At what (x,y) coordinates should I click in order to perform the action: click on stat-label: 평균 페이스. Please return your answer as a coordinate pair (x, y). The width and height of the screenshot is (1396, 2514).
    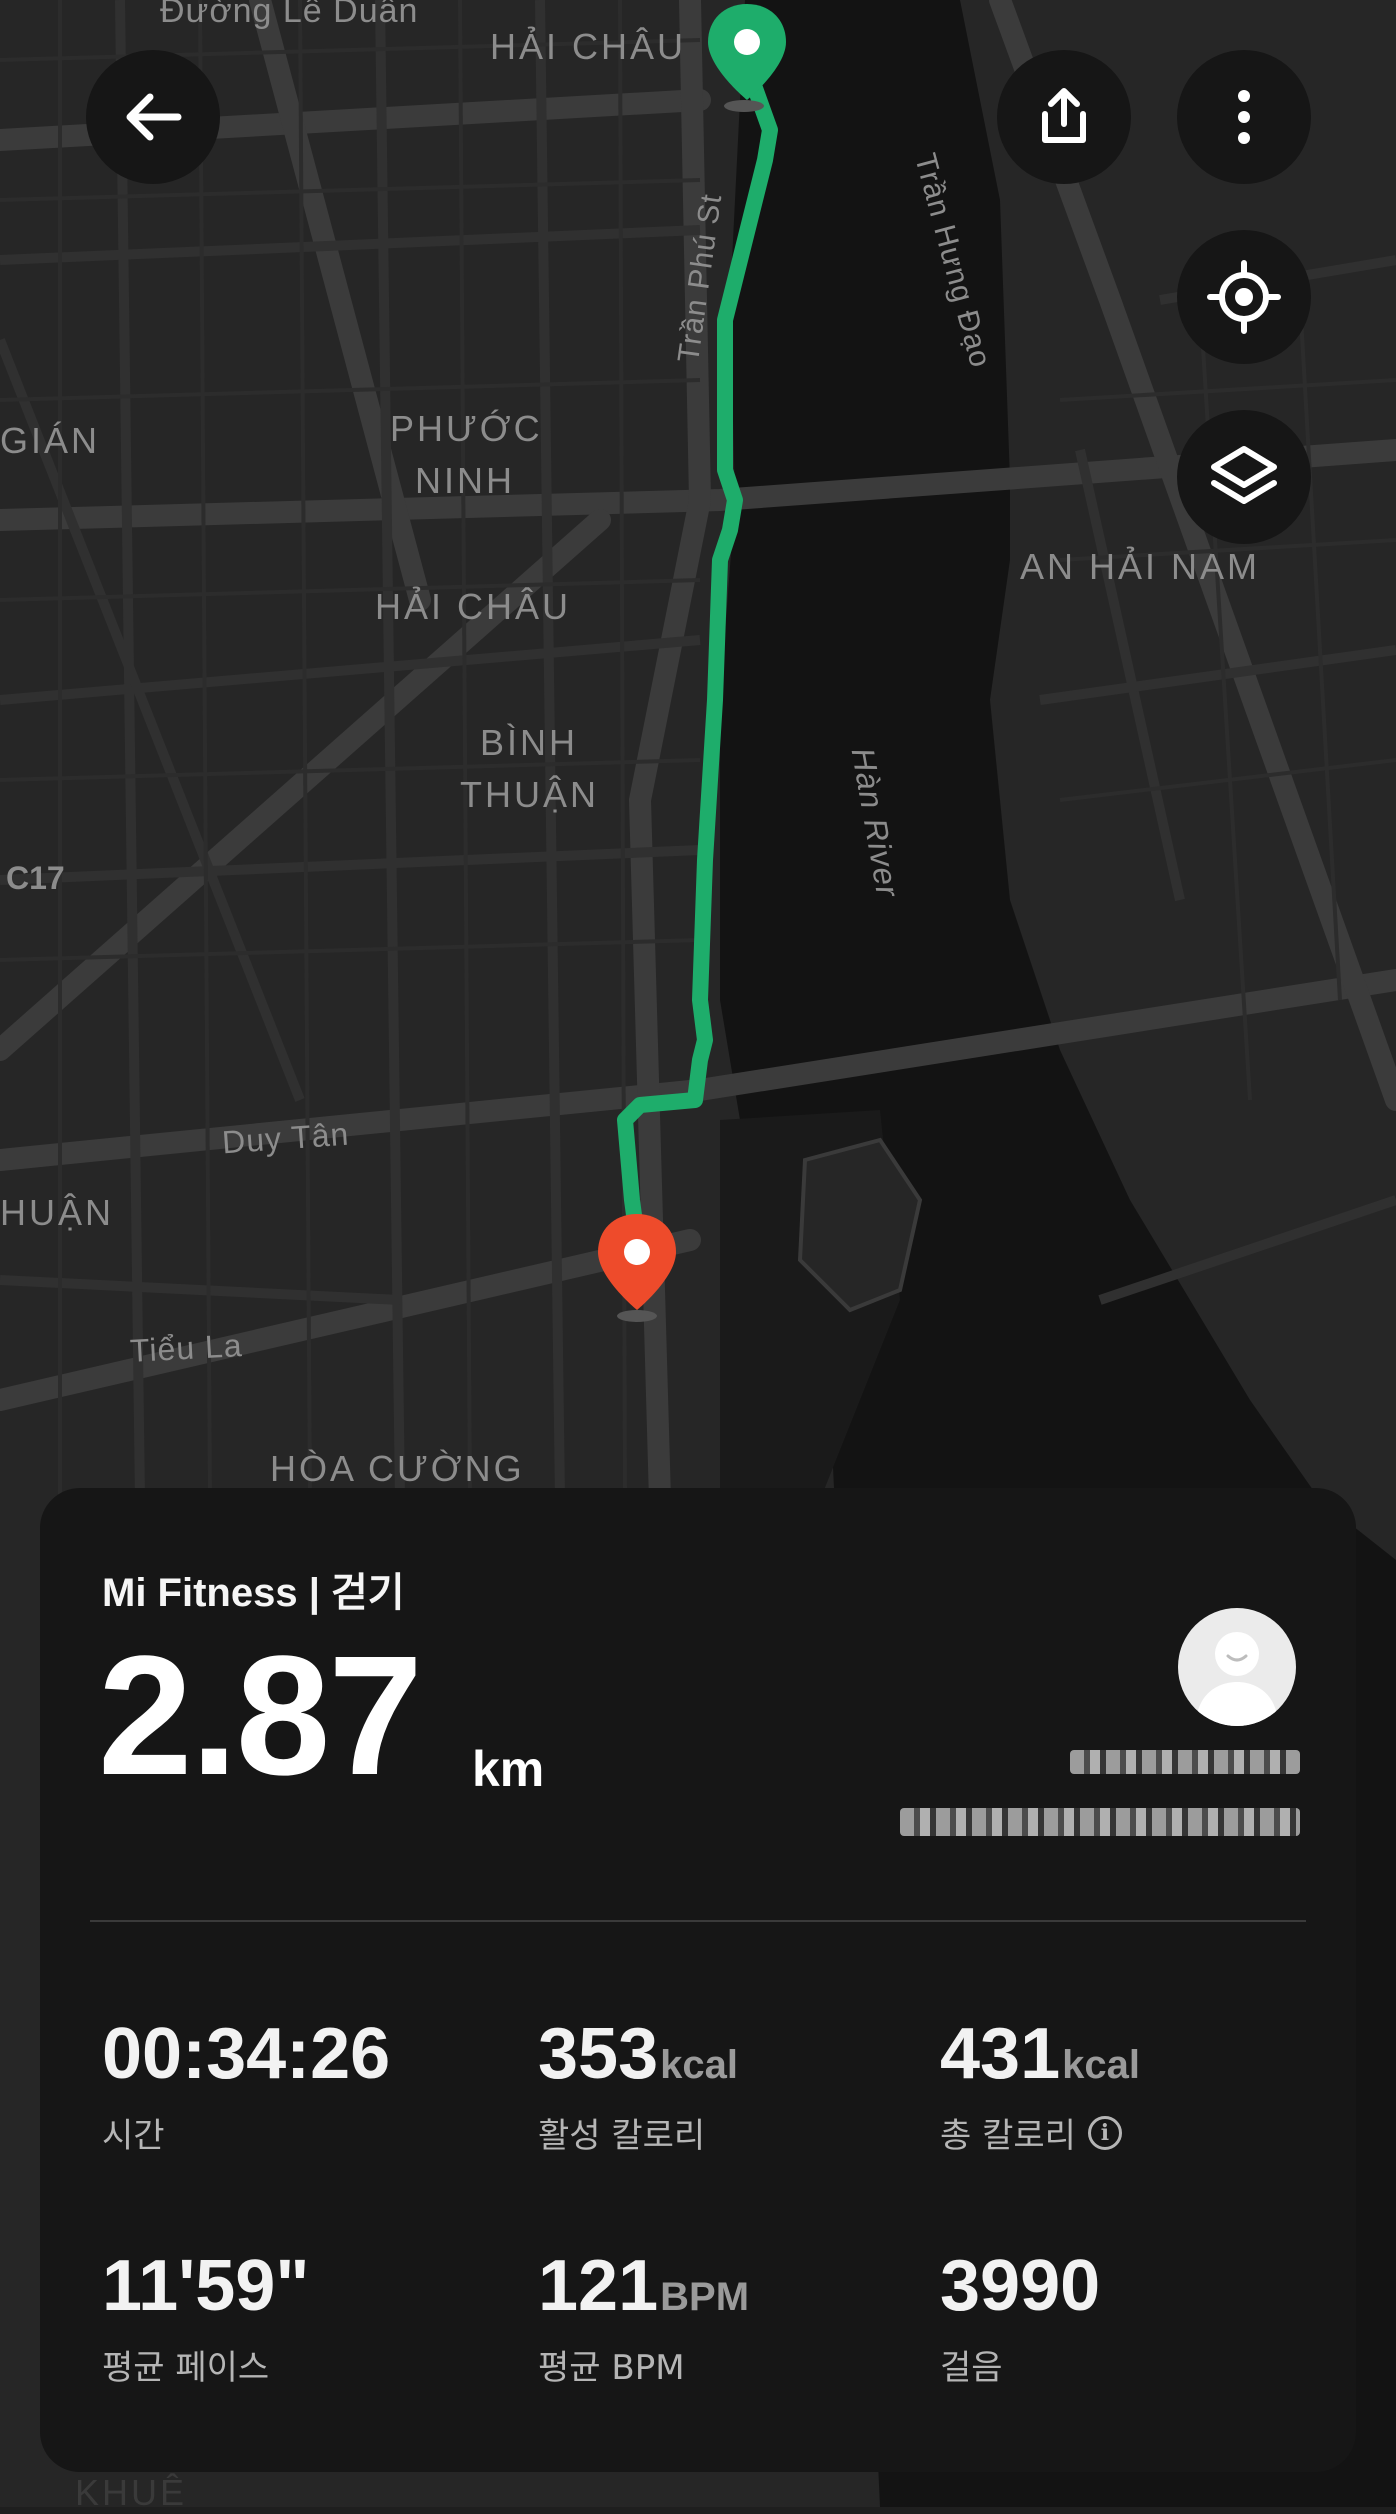
    Looking at the image, I should click on (186, 2368).